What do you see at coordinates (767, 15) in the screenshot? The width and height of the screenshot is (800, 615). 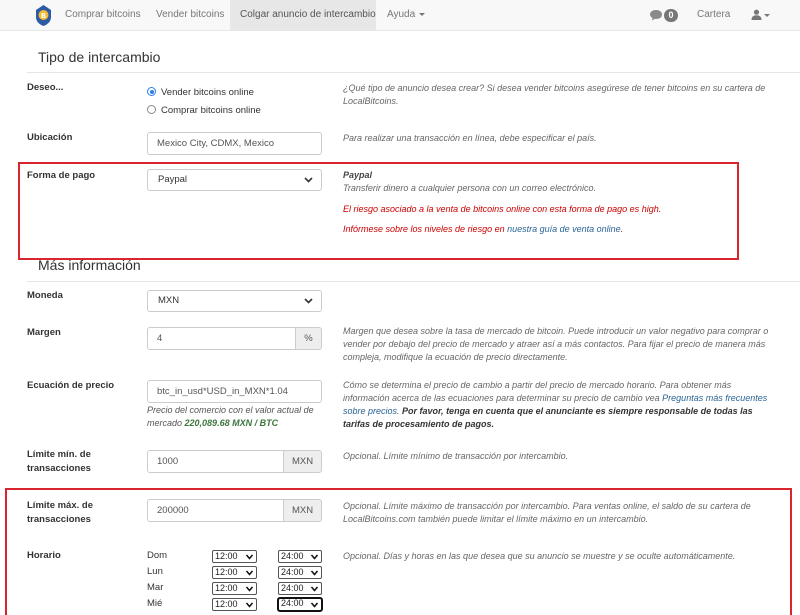 I see `user-menu-chevron-icon` at bounding box center [767, 15].